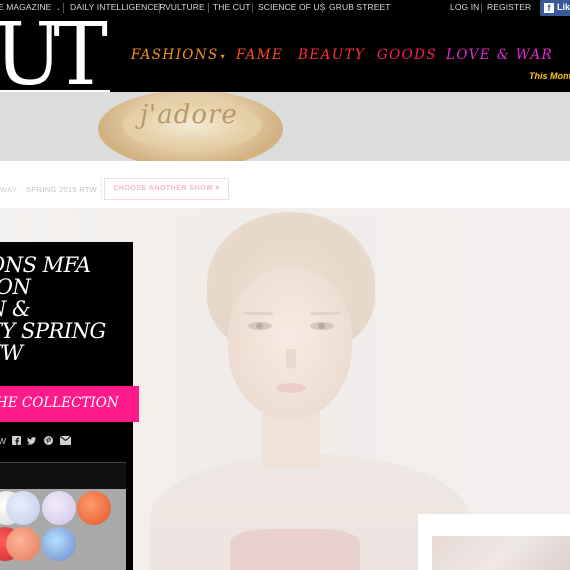  Describe the element at coordinates (258, 313) in the screenshot. I see `model-brow-left` at that location.